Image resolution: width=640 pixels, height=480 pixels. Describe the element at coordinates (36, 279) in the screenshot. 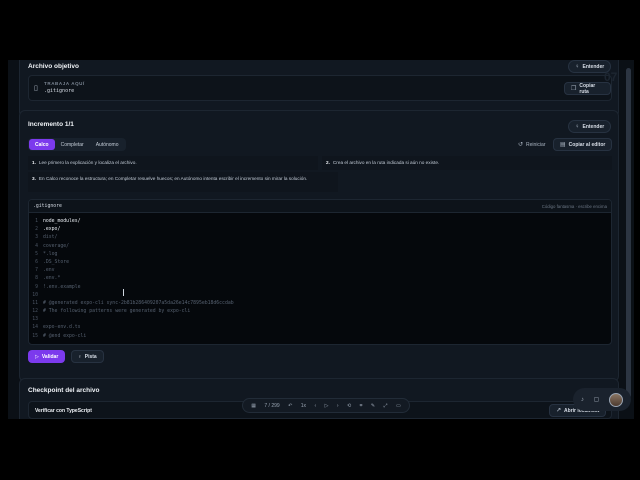

I see `line-number: 8` at that location.